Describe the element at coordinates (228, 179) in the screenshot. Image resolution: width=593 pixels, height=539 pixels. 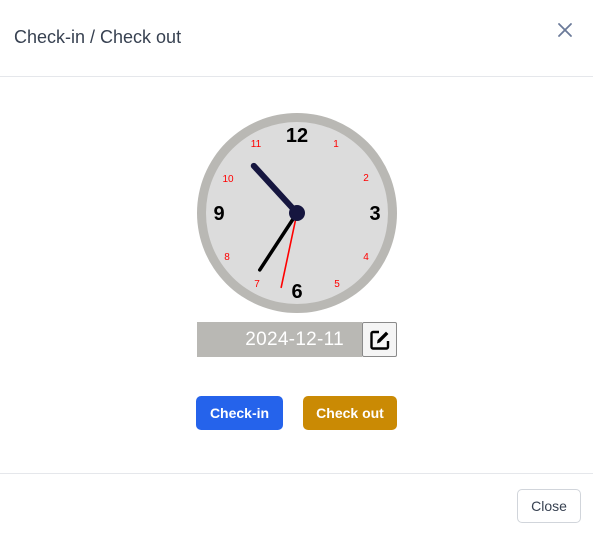
I see `clock-number-10: 10` at that location.